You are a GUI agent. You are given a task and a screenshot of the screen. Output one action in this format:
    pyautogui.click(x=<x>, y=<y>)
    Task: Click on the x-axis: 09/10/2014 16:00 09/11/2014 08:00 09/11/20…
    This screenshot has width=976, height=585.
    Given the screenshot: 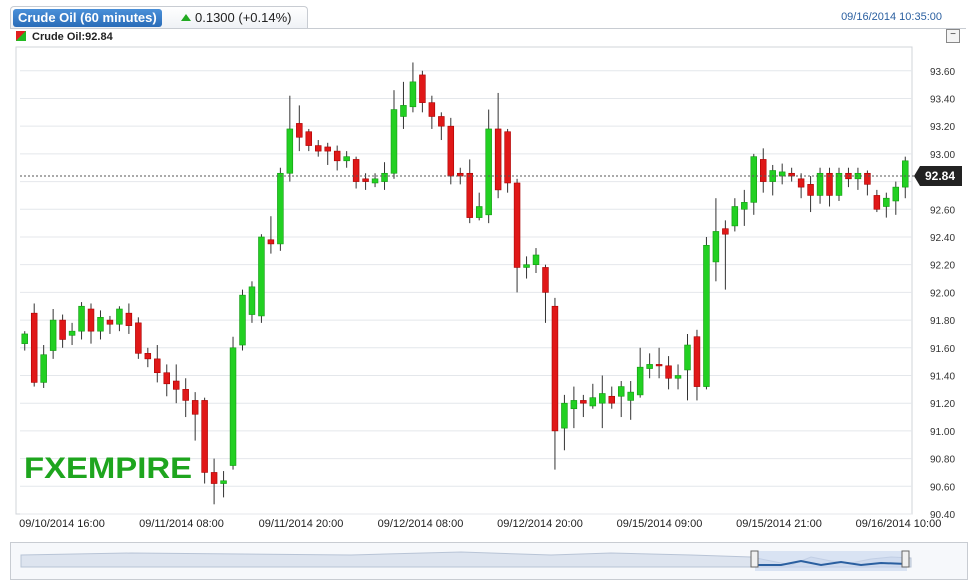 What is the action you would take?
    pyautogui.click(x=480, y=524)
    